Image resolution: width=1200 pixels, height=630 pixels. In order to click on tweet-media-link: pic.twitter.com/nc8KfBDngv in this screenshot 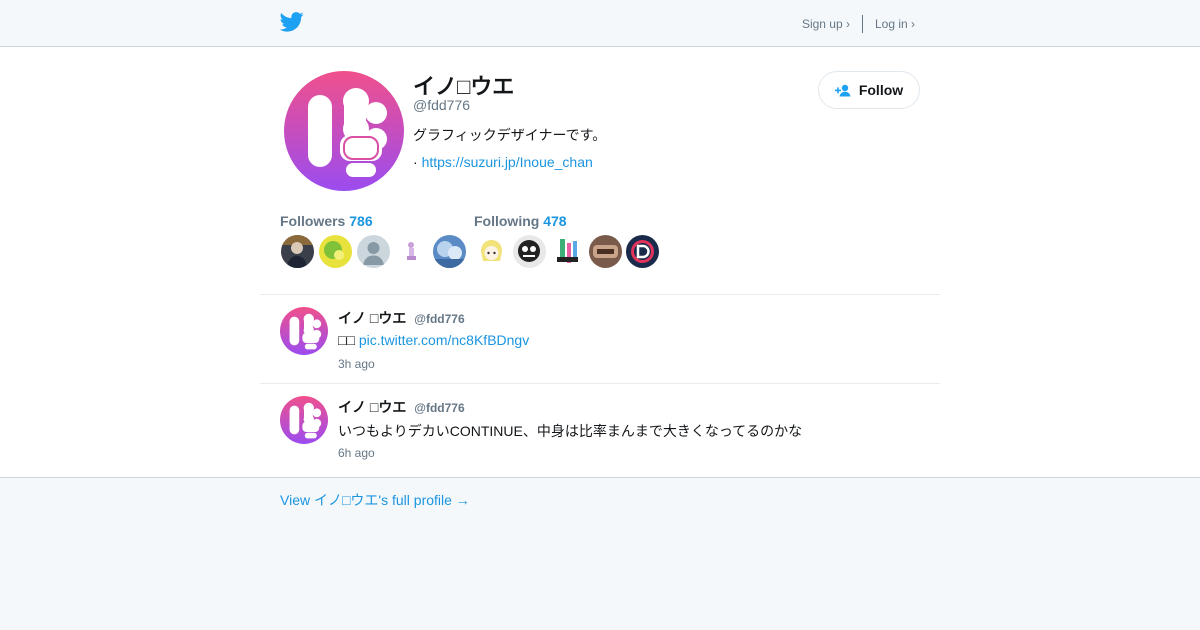, I will do `click(444, 340)`.